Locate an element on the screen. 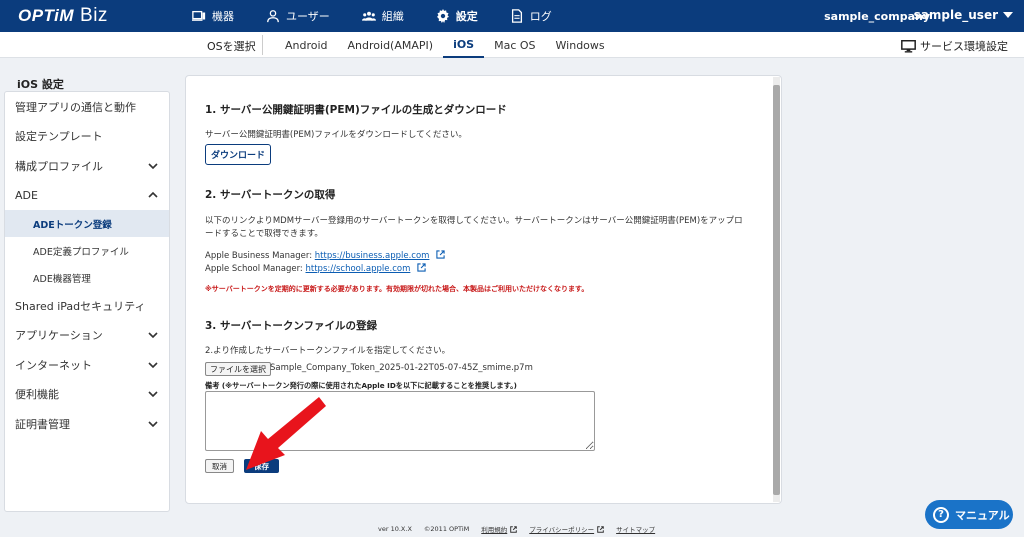 The width and height of the screenshot is (1024, 537). tab-ios: iOS is located at coordinates (464, 45).